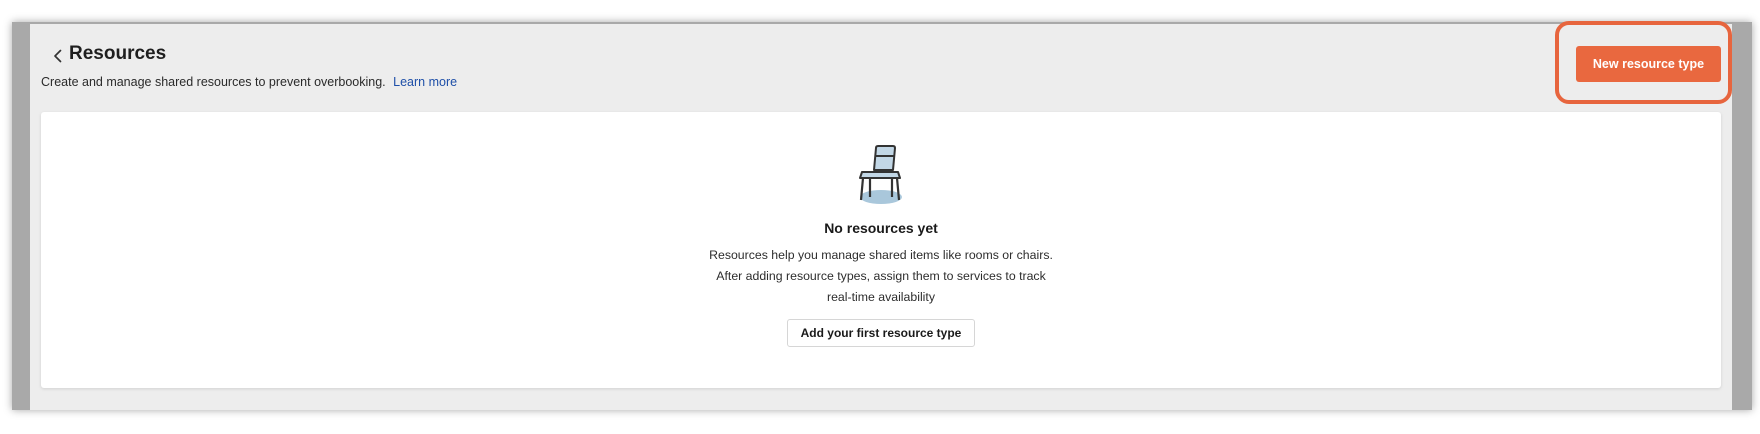 This screenshot has height=434, width=1760. Describe the element at coordinates (881, 333) in the screenshot. I see `add-first-resource-type-button: Add your first resource type` at that location.